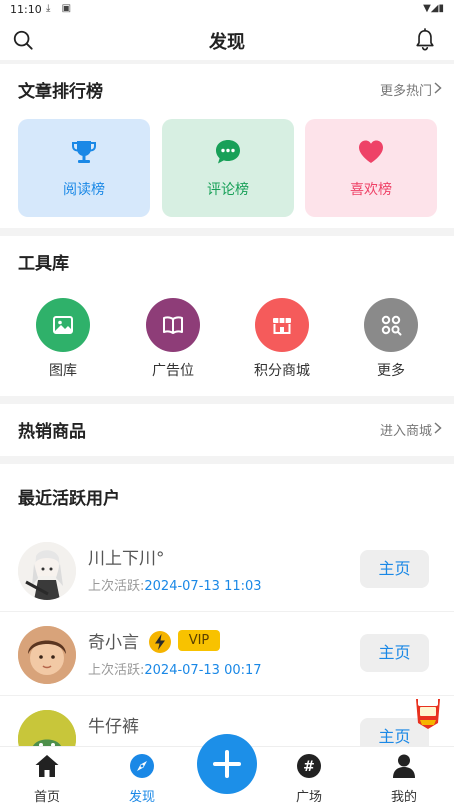  I want to click on active-users-title: 最近活跃用户, so click(69, 499).